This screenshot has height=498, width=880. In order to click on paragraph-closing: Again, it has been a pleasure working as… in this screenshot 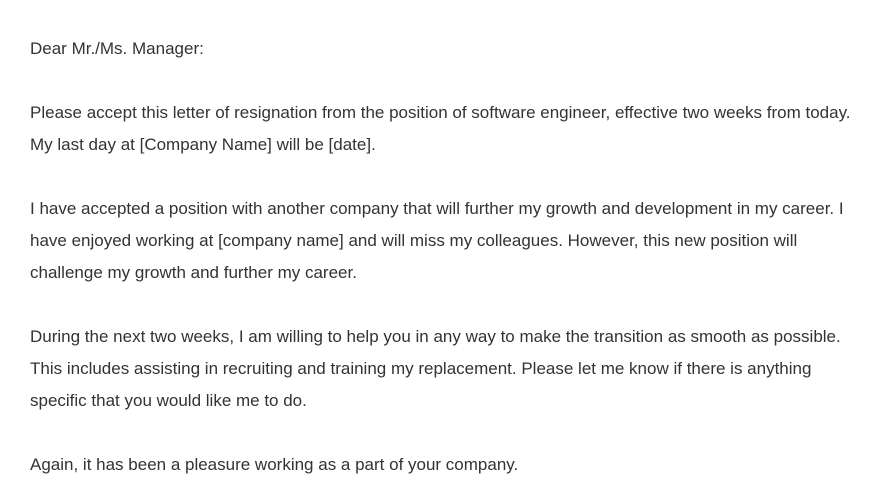, I will do `click(274, 464)`.